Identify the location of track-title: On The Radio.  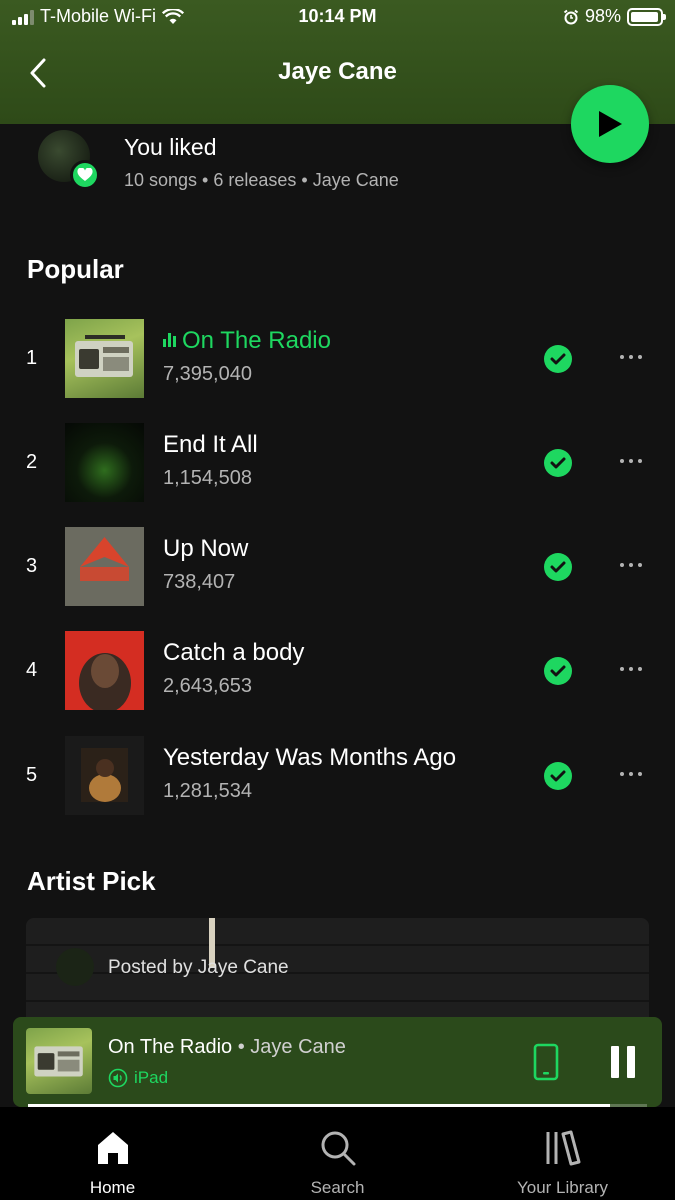
(247, 341).